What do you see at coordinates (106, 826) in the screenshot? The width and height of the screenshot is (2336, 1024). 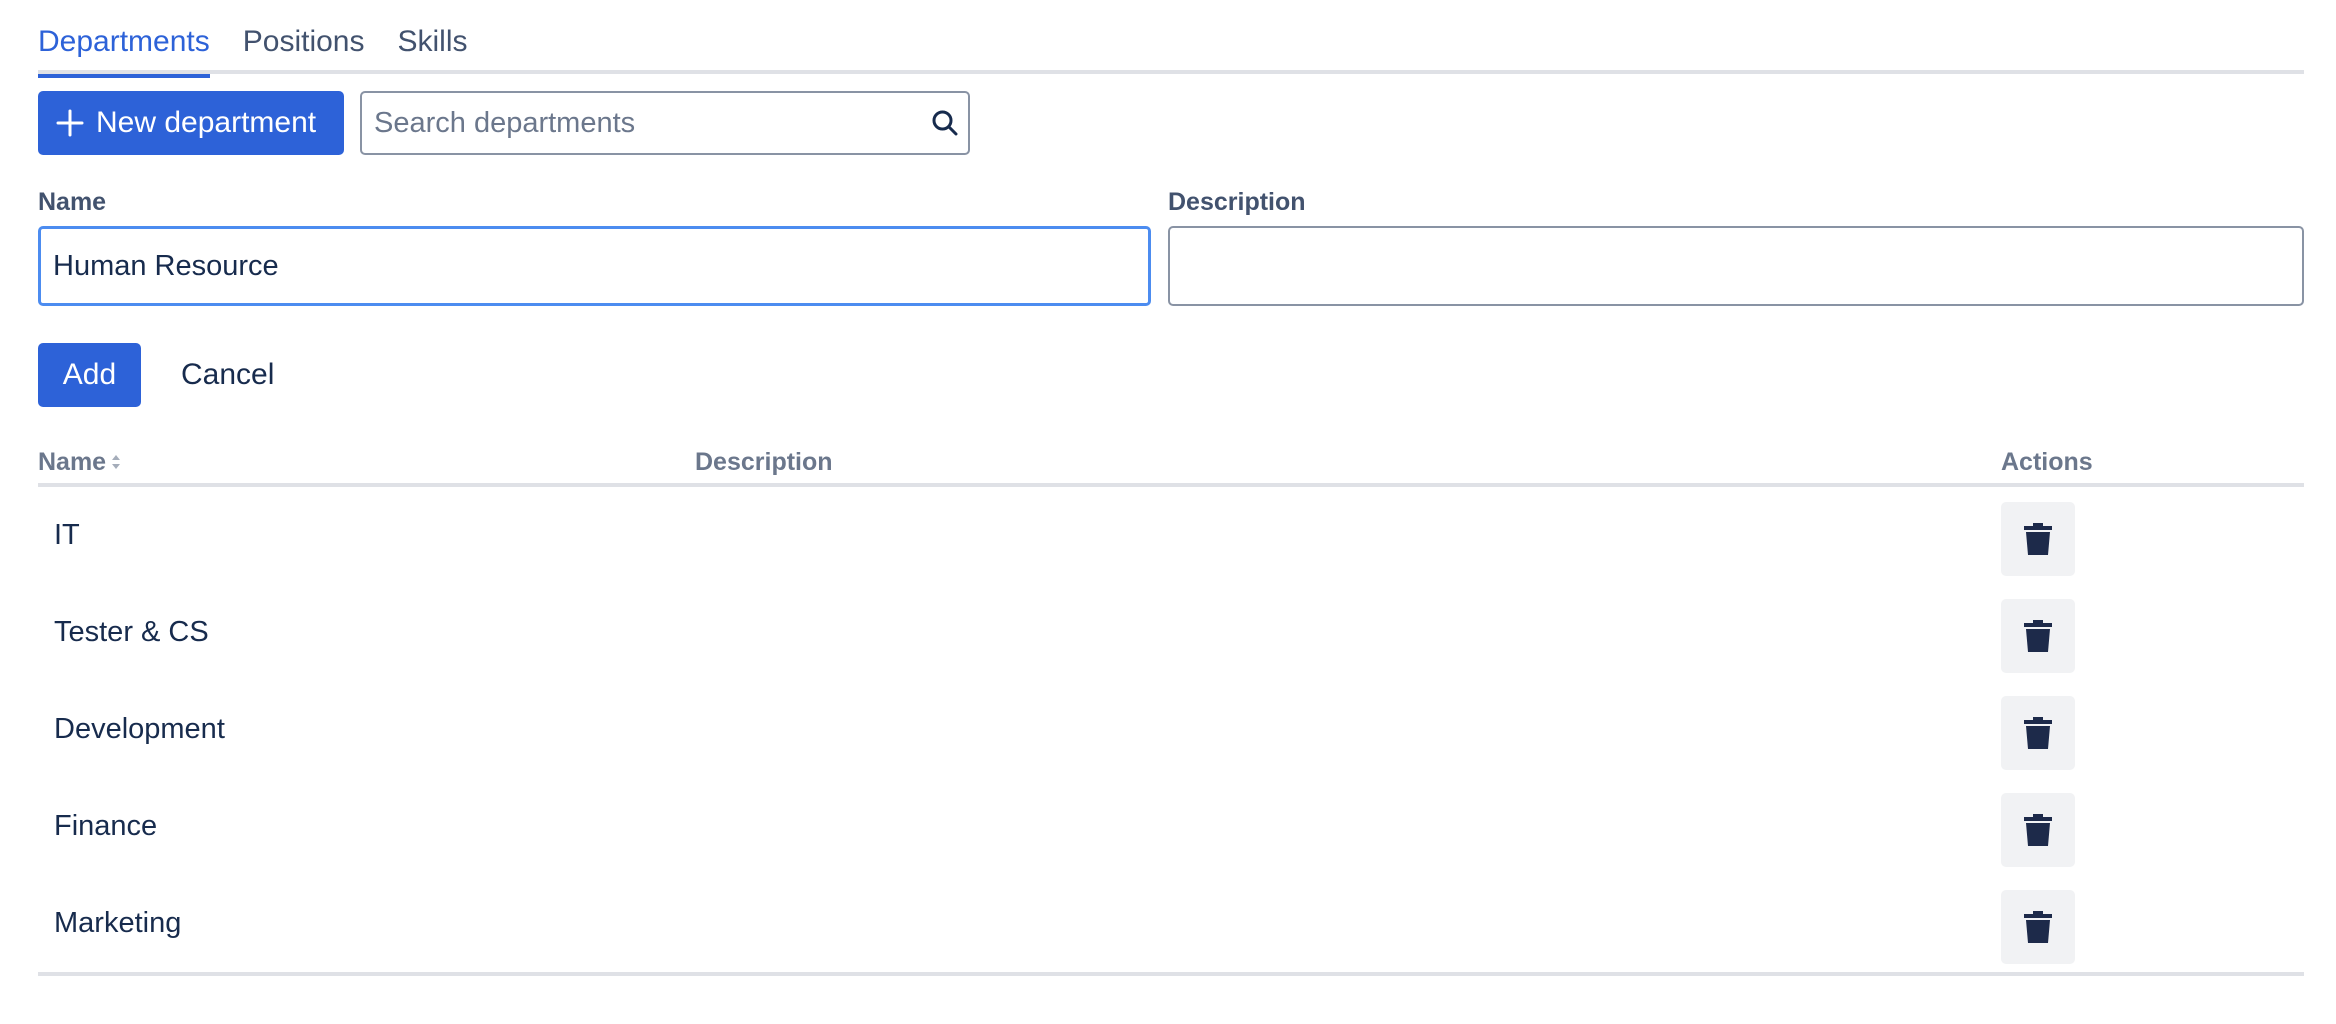 I see `row-name: Finance` at bounding box center [106, 826].